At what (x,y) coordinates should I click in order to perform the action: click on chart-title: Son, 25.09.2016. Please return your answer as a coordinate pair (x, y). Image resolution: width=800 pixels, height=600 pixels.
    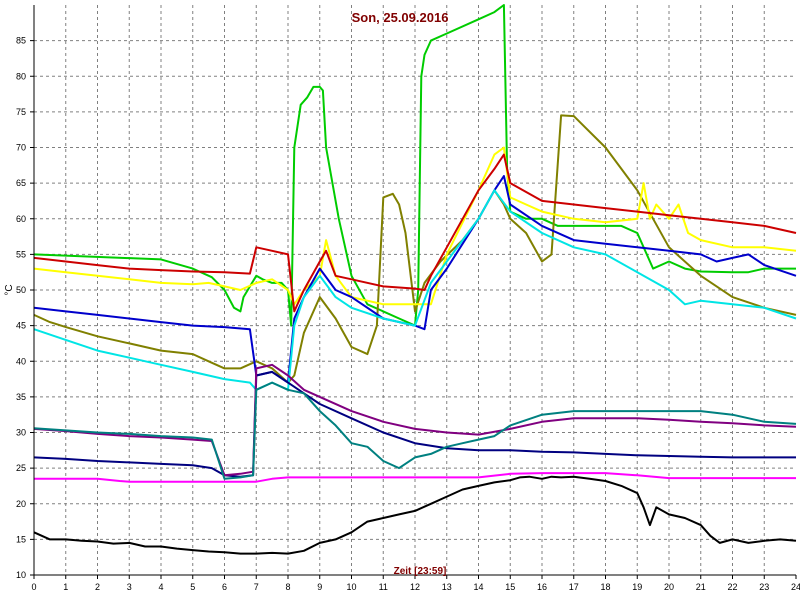
    Looking at the image, I should click on (400, 17).